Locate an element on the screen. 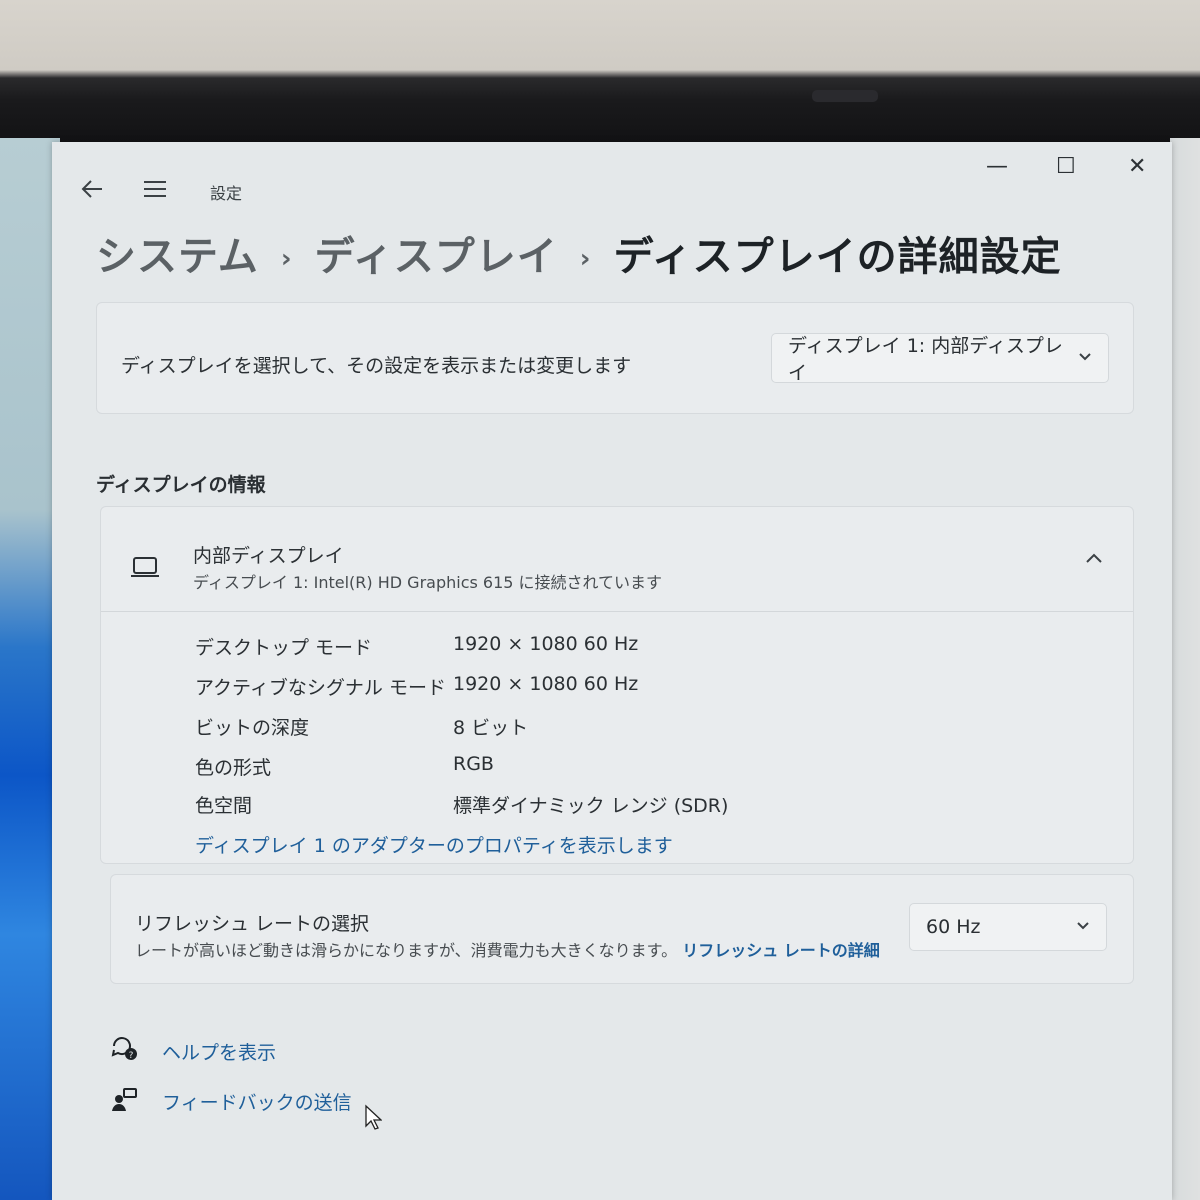 The height and width of the screenshot is (1200, 1200). display-select-value: ディスプレイ 1: 内部ディスプレイ is located at coordinates (925, 359).